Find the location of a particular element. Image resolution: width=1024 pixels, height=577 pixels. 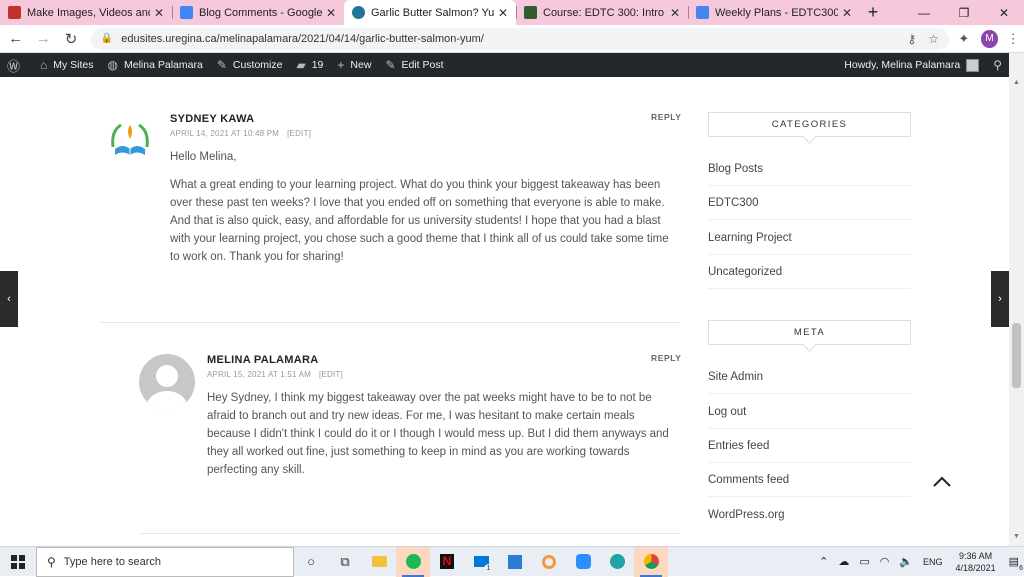

scroll-up-icon: ▲ is located at coordinates (1016, 82).